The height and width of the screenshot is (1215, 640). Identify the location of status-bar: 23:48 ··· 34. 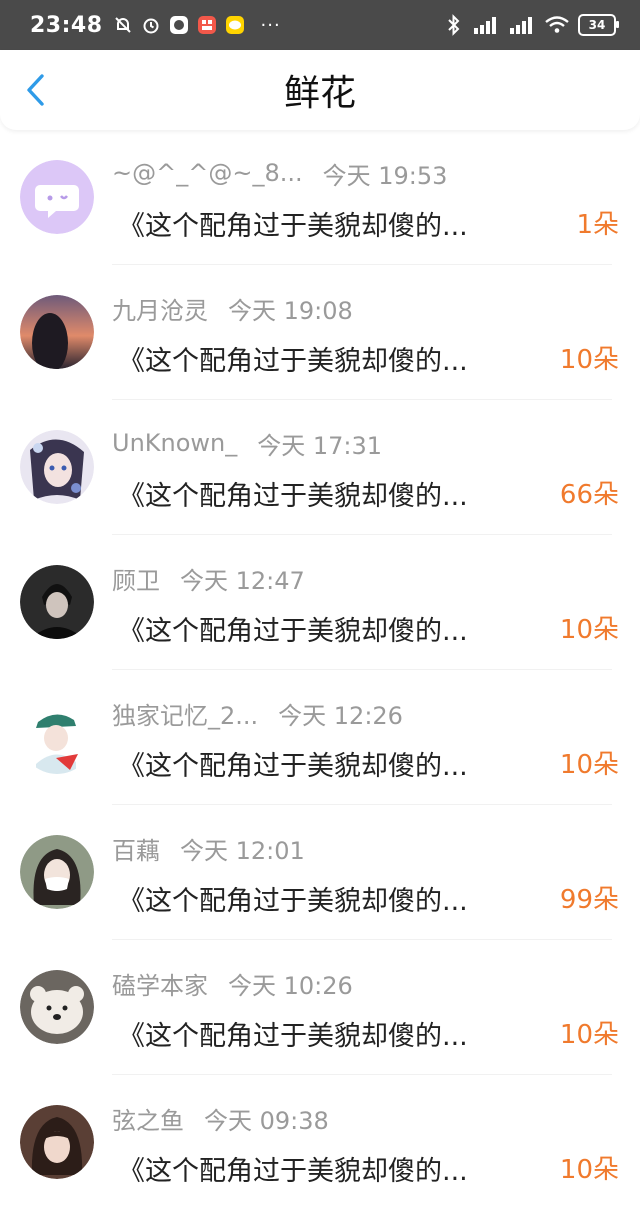
(320, 25).